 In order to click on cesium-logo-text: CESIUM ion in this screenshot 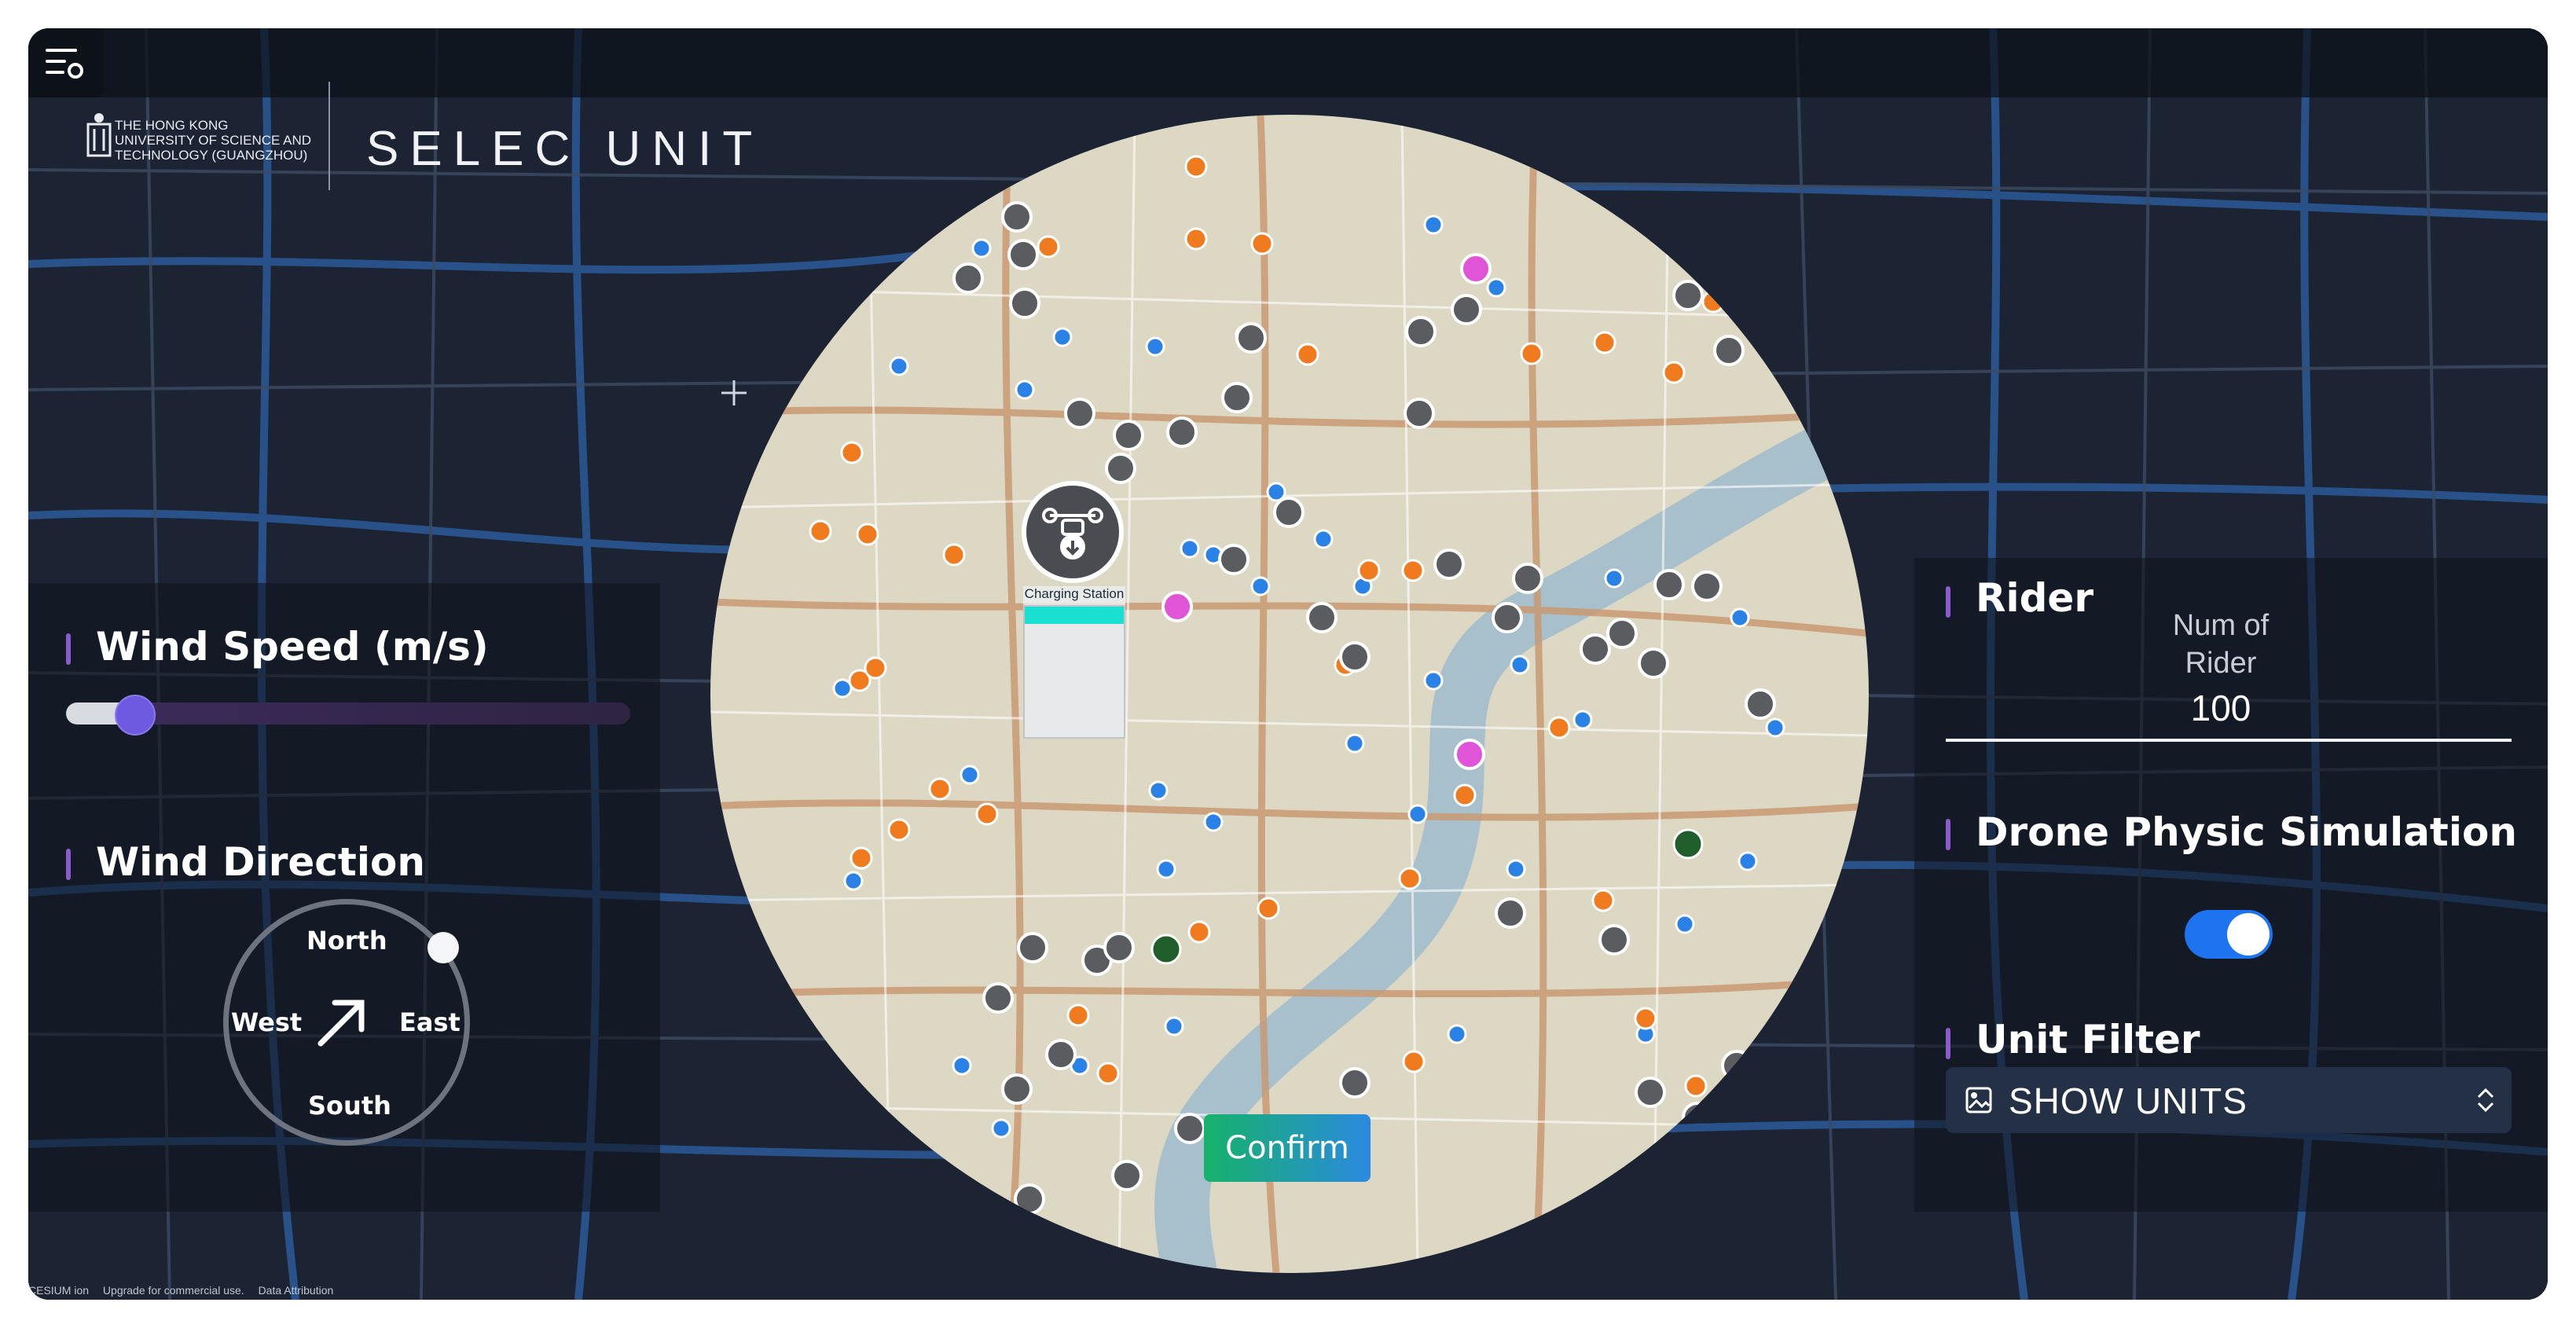, I will do `click(59, 1290)`.